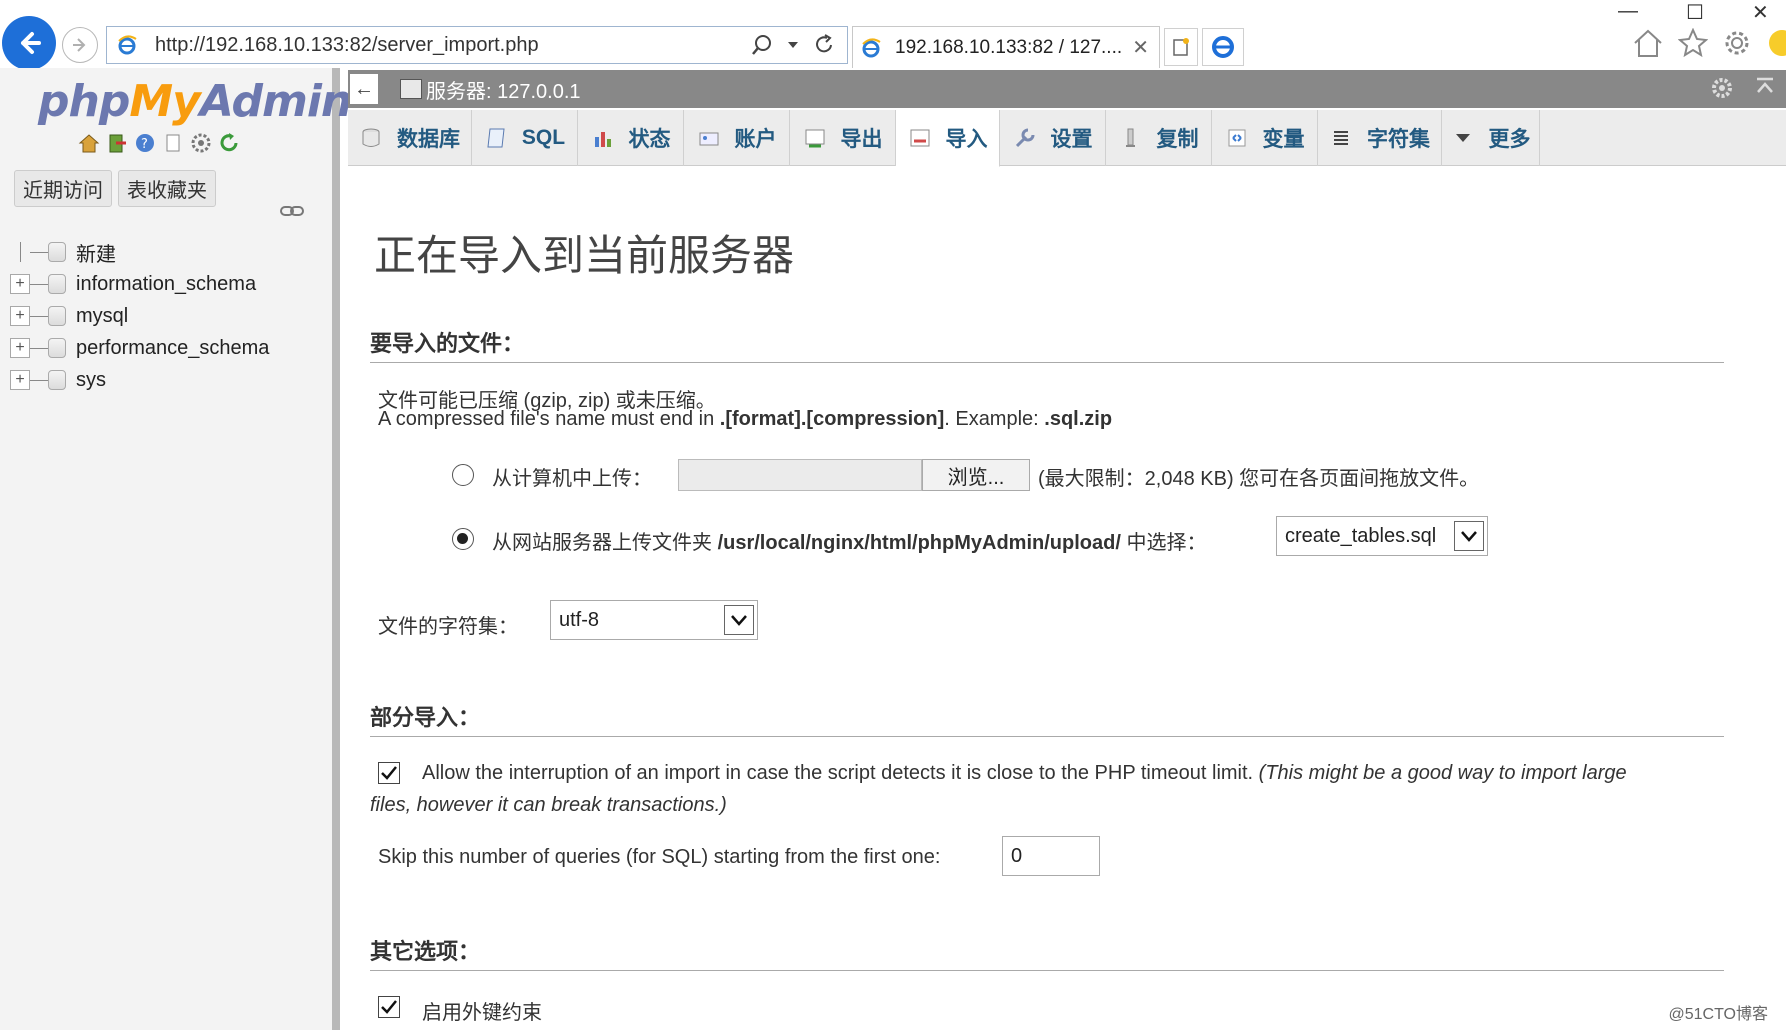 Image resolution: width=1786 pixels, height=1030 pixels. I want to click on skip-queries-input: 0, so click(1051, 856).